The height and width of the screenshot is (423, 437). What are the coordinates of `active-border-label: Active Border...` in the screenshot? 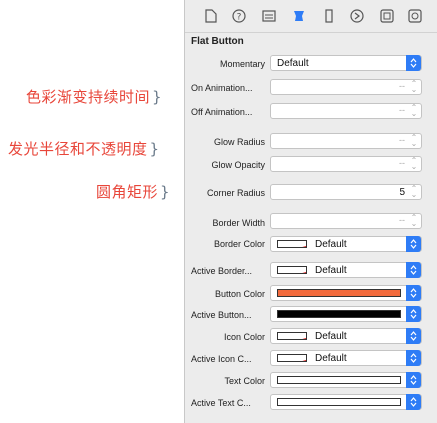 It's located at (222, 271).